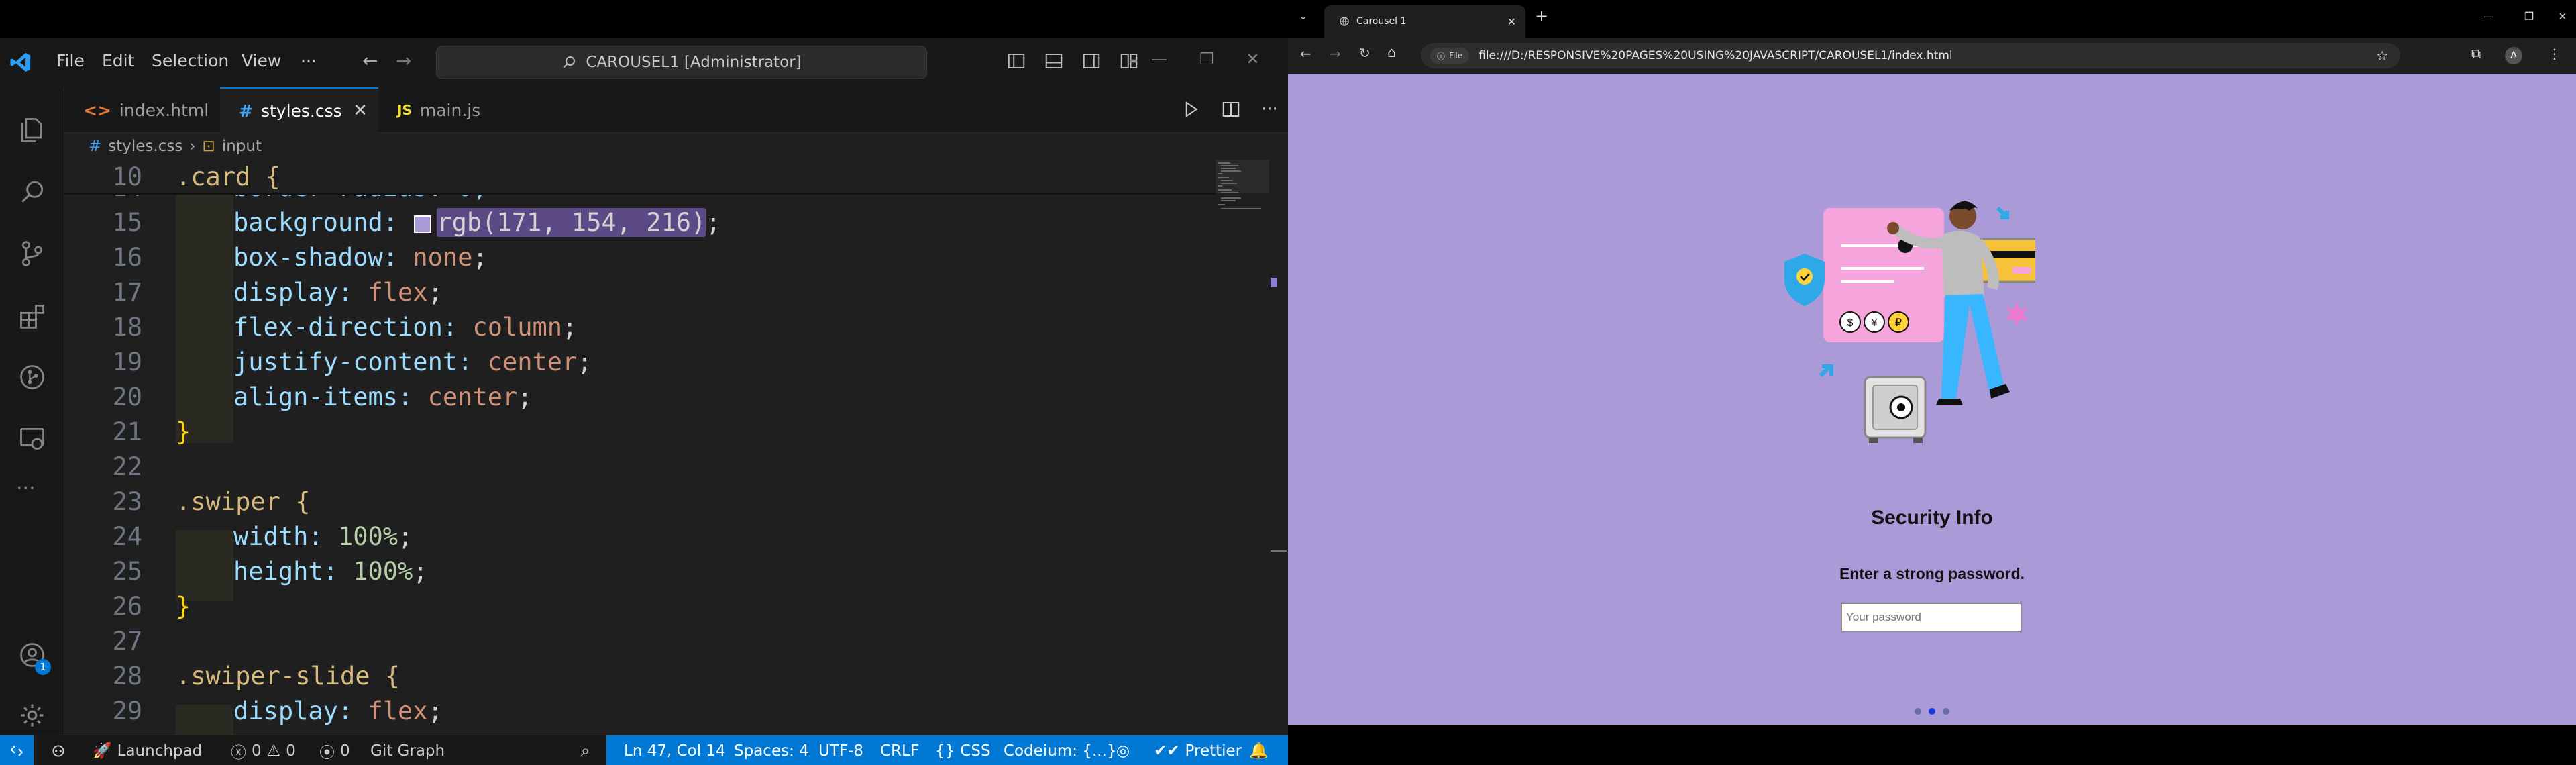  Describe the element at coordinates (2554, 54) in the screenshot. I see `menu-kebab-icon: ⋮` at that location.